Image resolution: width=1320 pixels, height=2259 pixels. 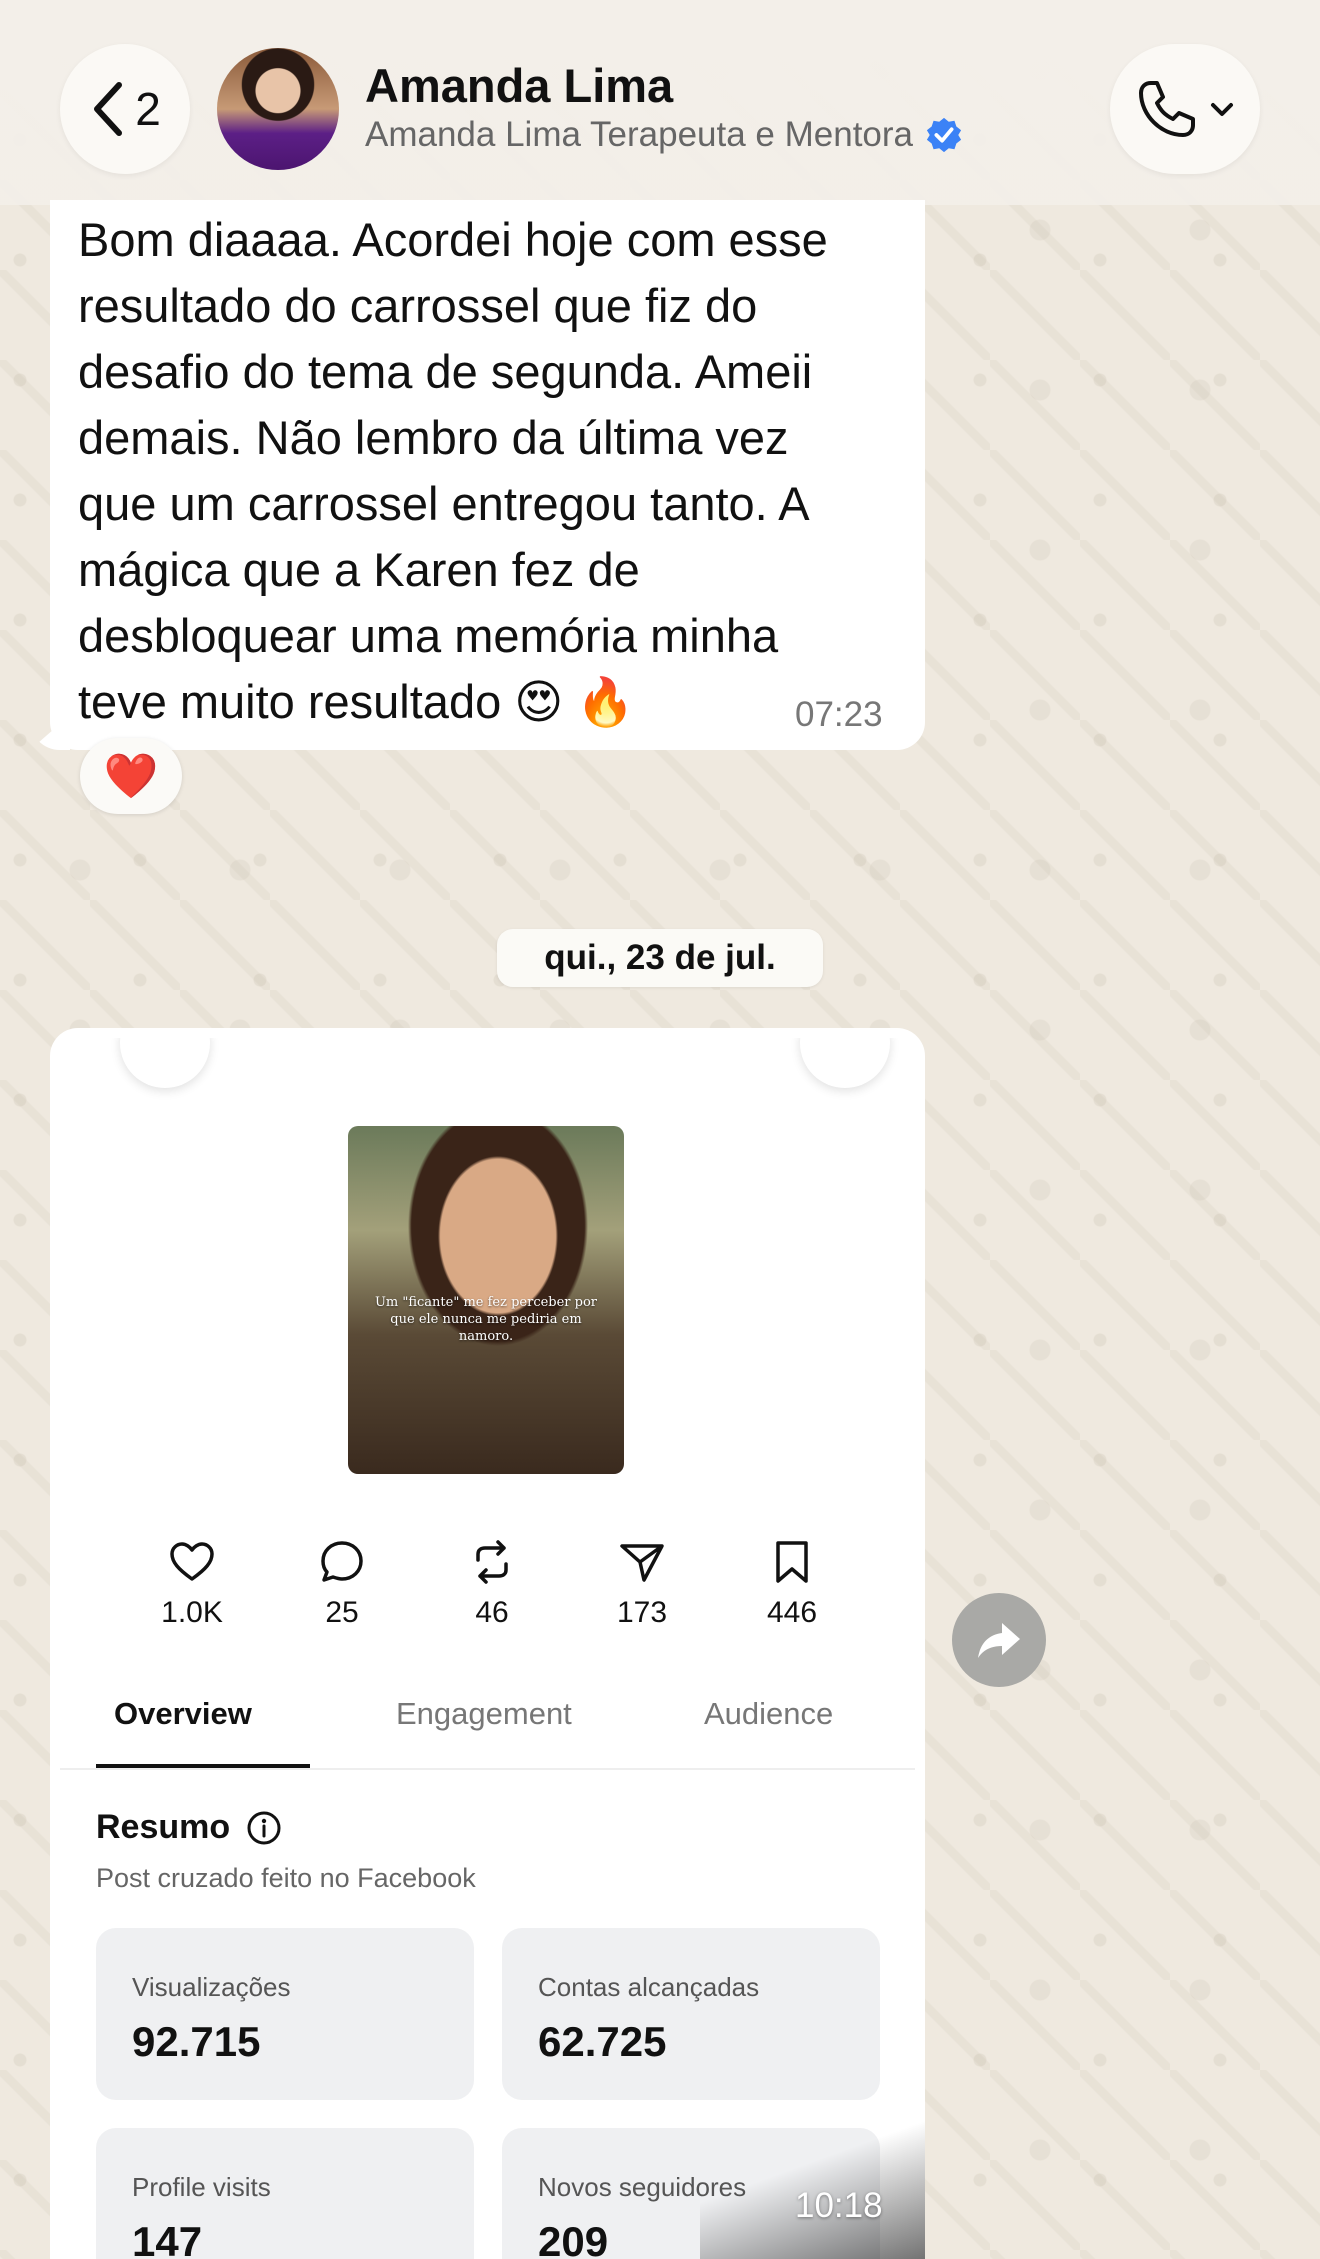 I want to click on stat-value: 173, so click(x=642, y=1612).